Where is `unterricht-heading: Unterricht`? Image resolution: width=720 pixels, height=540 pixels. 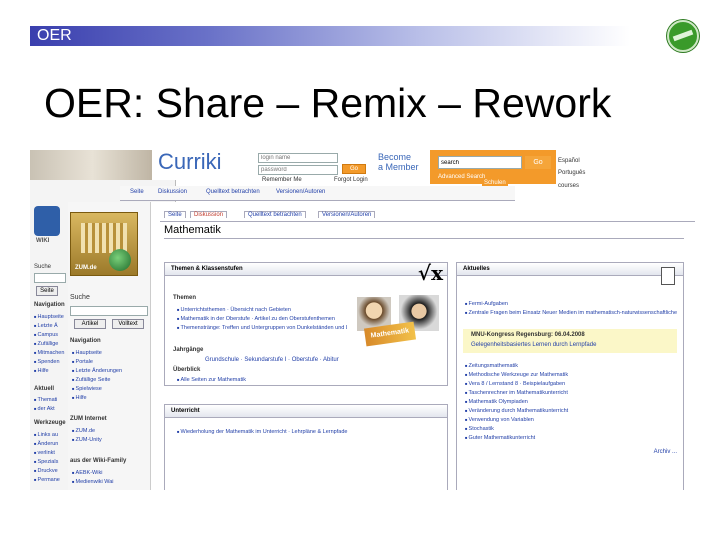 unterricht-heading: Unterricht is located at coordinates (306, 411).